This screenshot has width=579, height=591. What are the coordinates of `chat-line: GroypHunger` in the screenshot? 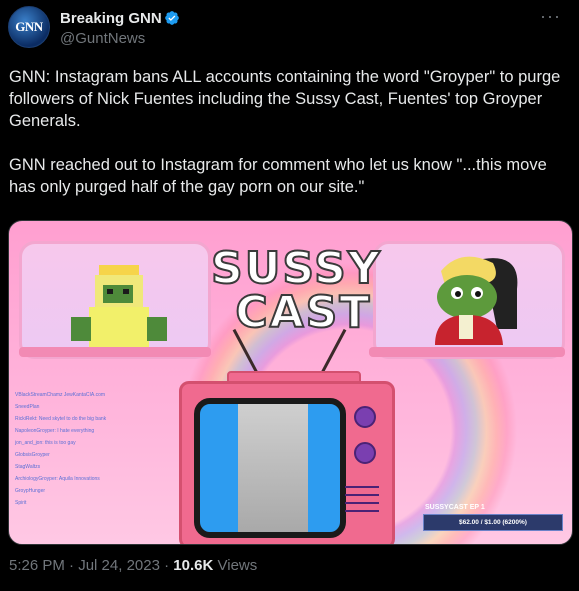 It's located at (30, 491).